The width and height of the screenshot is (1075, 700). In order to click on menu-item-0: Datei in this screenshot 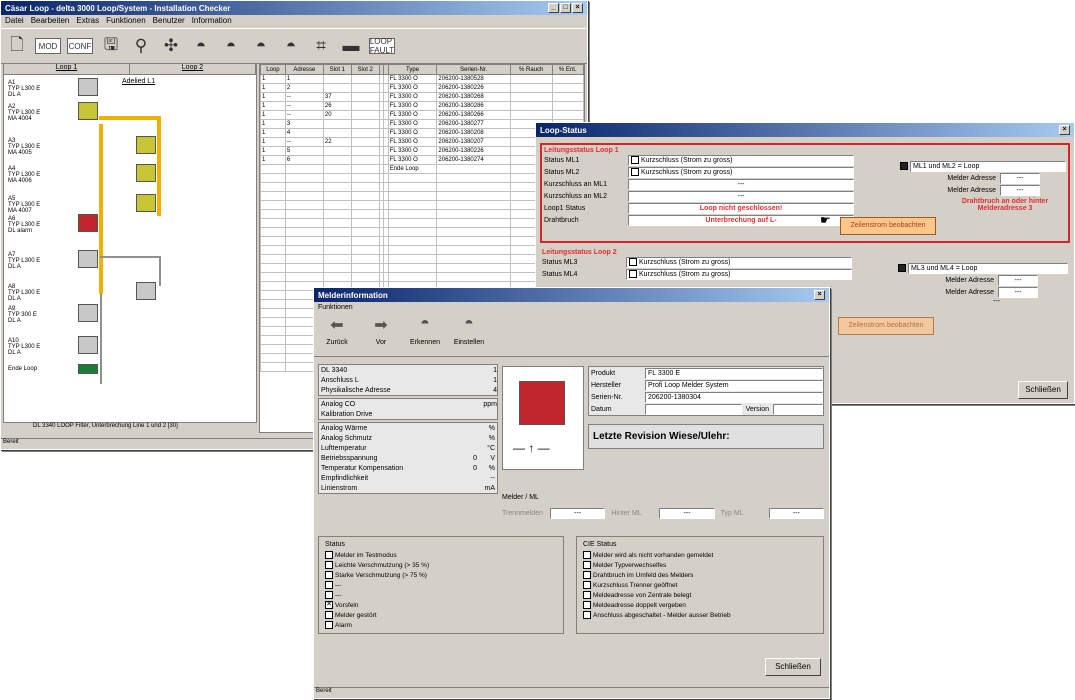, I will do `click(14, 21)`.